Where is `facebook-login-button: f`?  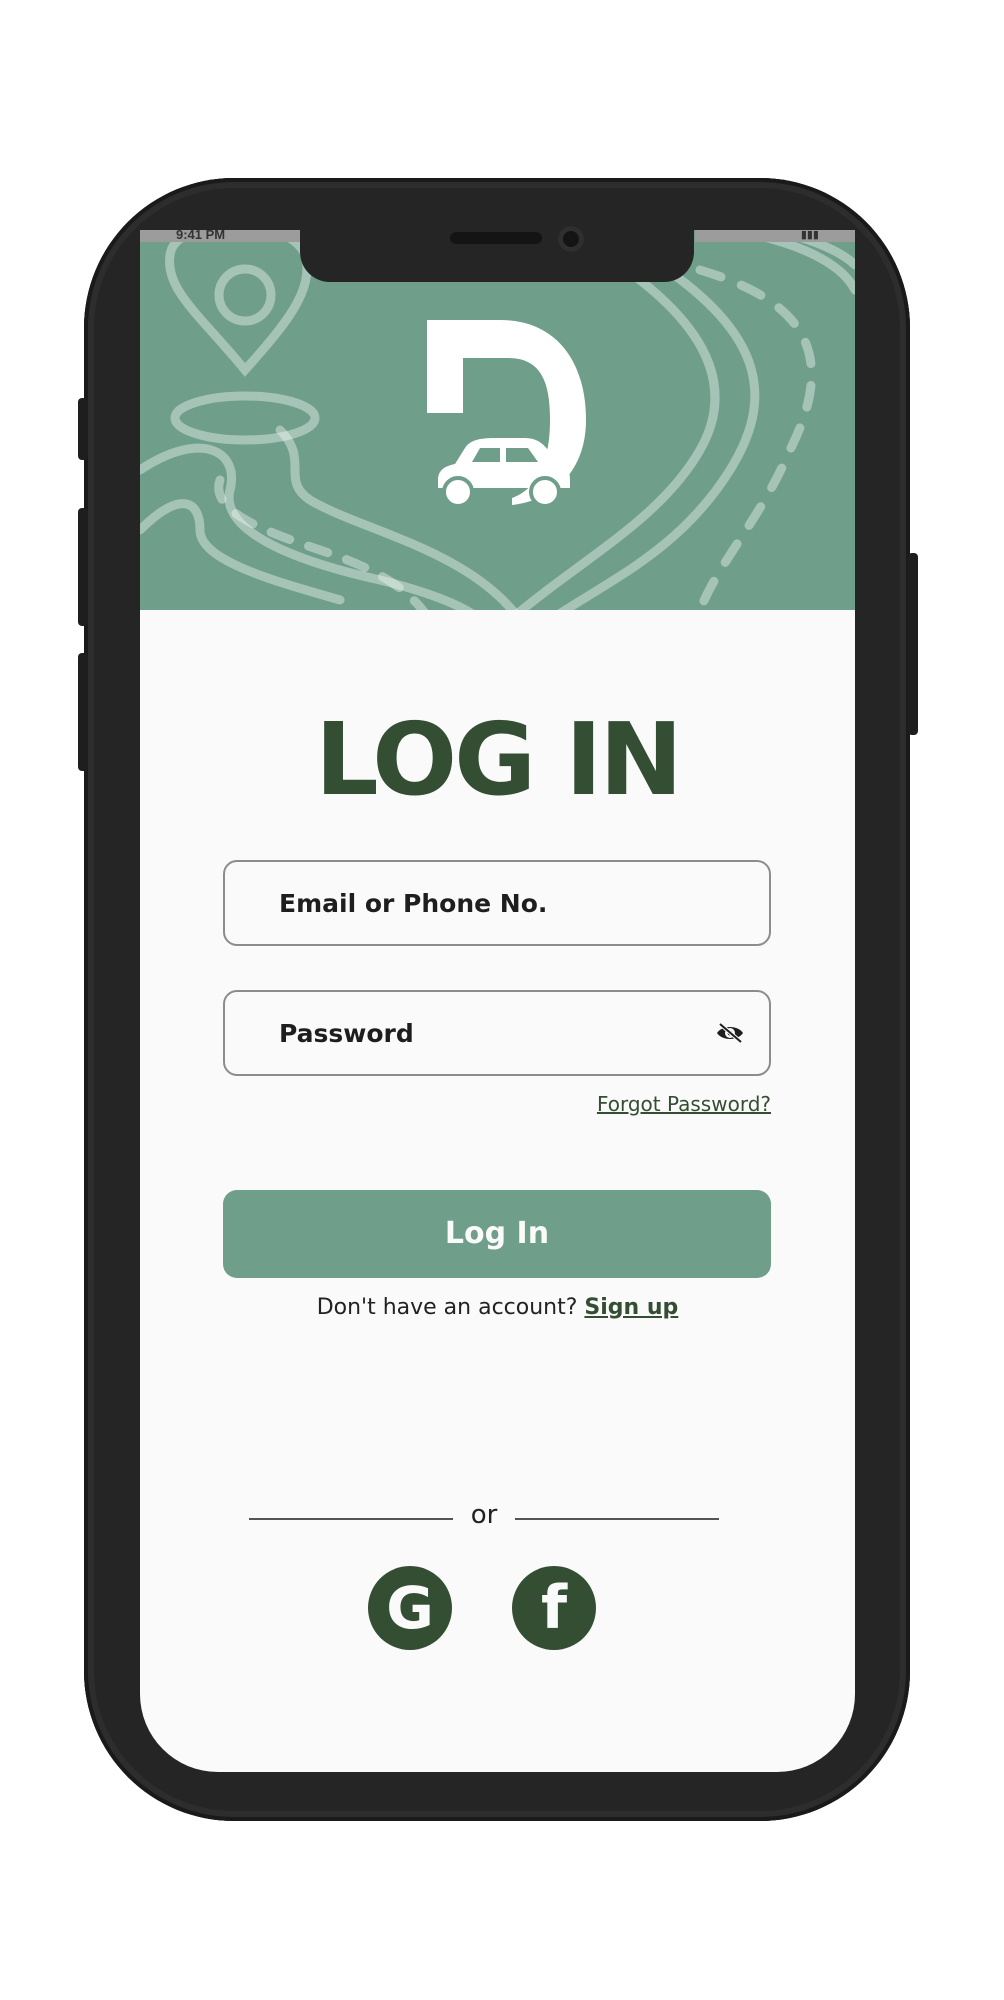 facebook-login-button: f is located at coordinates (554, 1608).